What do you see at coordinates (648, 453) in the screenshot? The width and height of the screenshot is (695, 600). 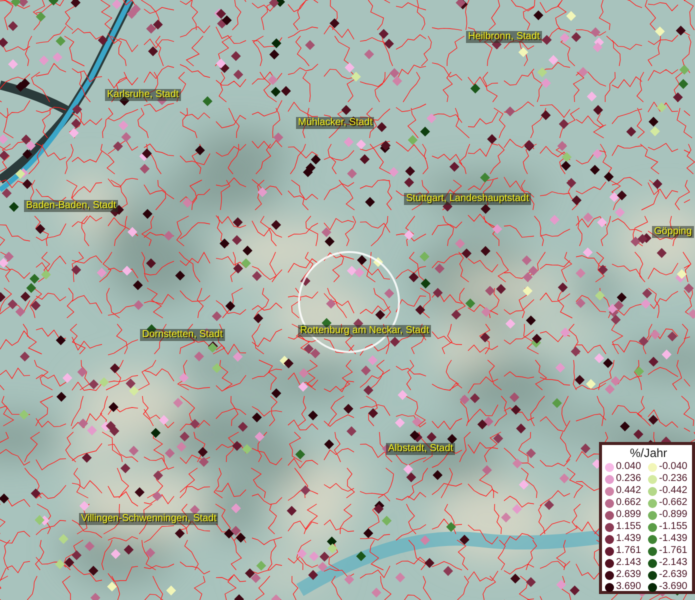 I see `legend-title: %/Jahr` at bounding box center [648, 453].